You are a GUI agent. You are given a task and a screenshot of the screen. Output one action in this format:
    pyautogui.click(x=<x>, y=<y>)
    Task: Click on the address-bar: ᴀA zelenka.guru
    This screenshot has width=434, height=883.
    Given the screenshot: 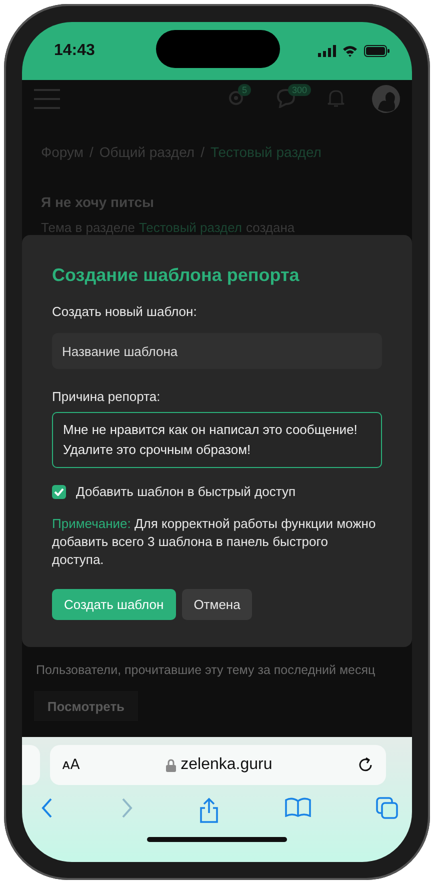 What is the action you would take?
    pyautogui.click(x=218, y=765)
    